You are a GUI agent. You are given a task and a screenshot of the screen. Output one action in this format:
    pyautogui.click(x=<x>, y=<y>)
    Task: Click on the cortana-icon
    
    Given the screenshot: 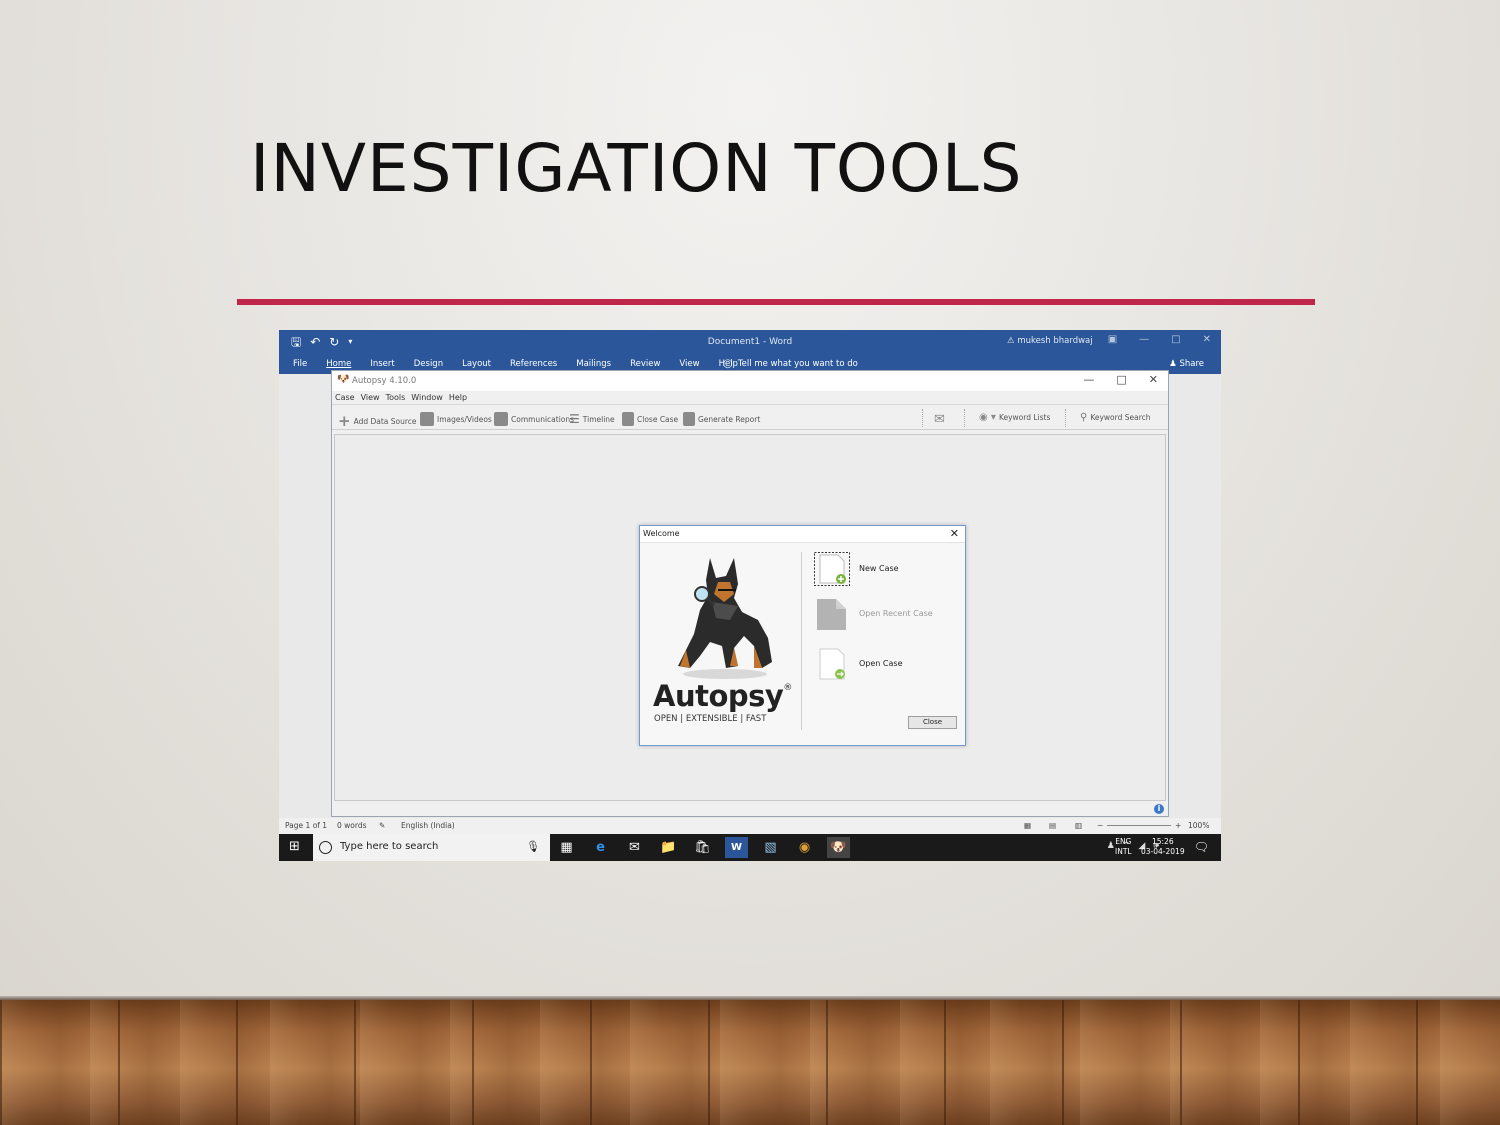 What is the action you would take?
    pyautogui.click(x=325, y=847)
    